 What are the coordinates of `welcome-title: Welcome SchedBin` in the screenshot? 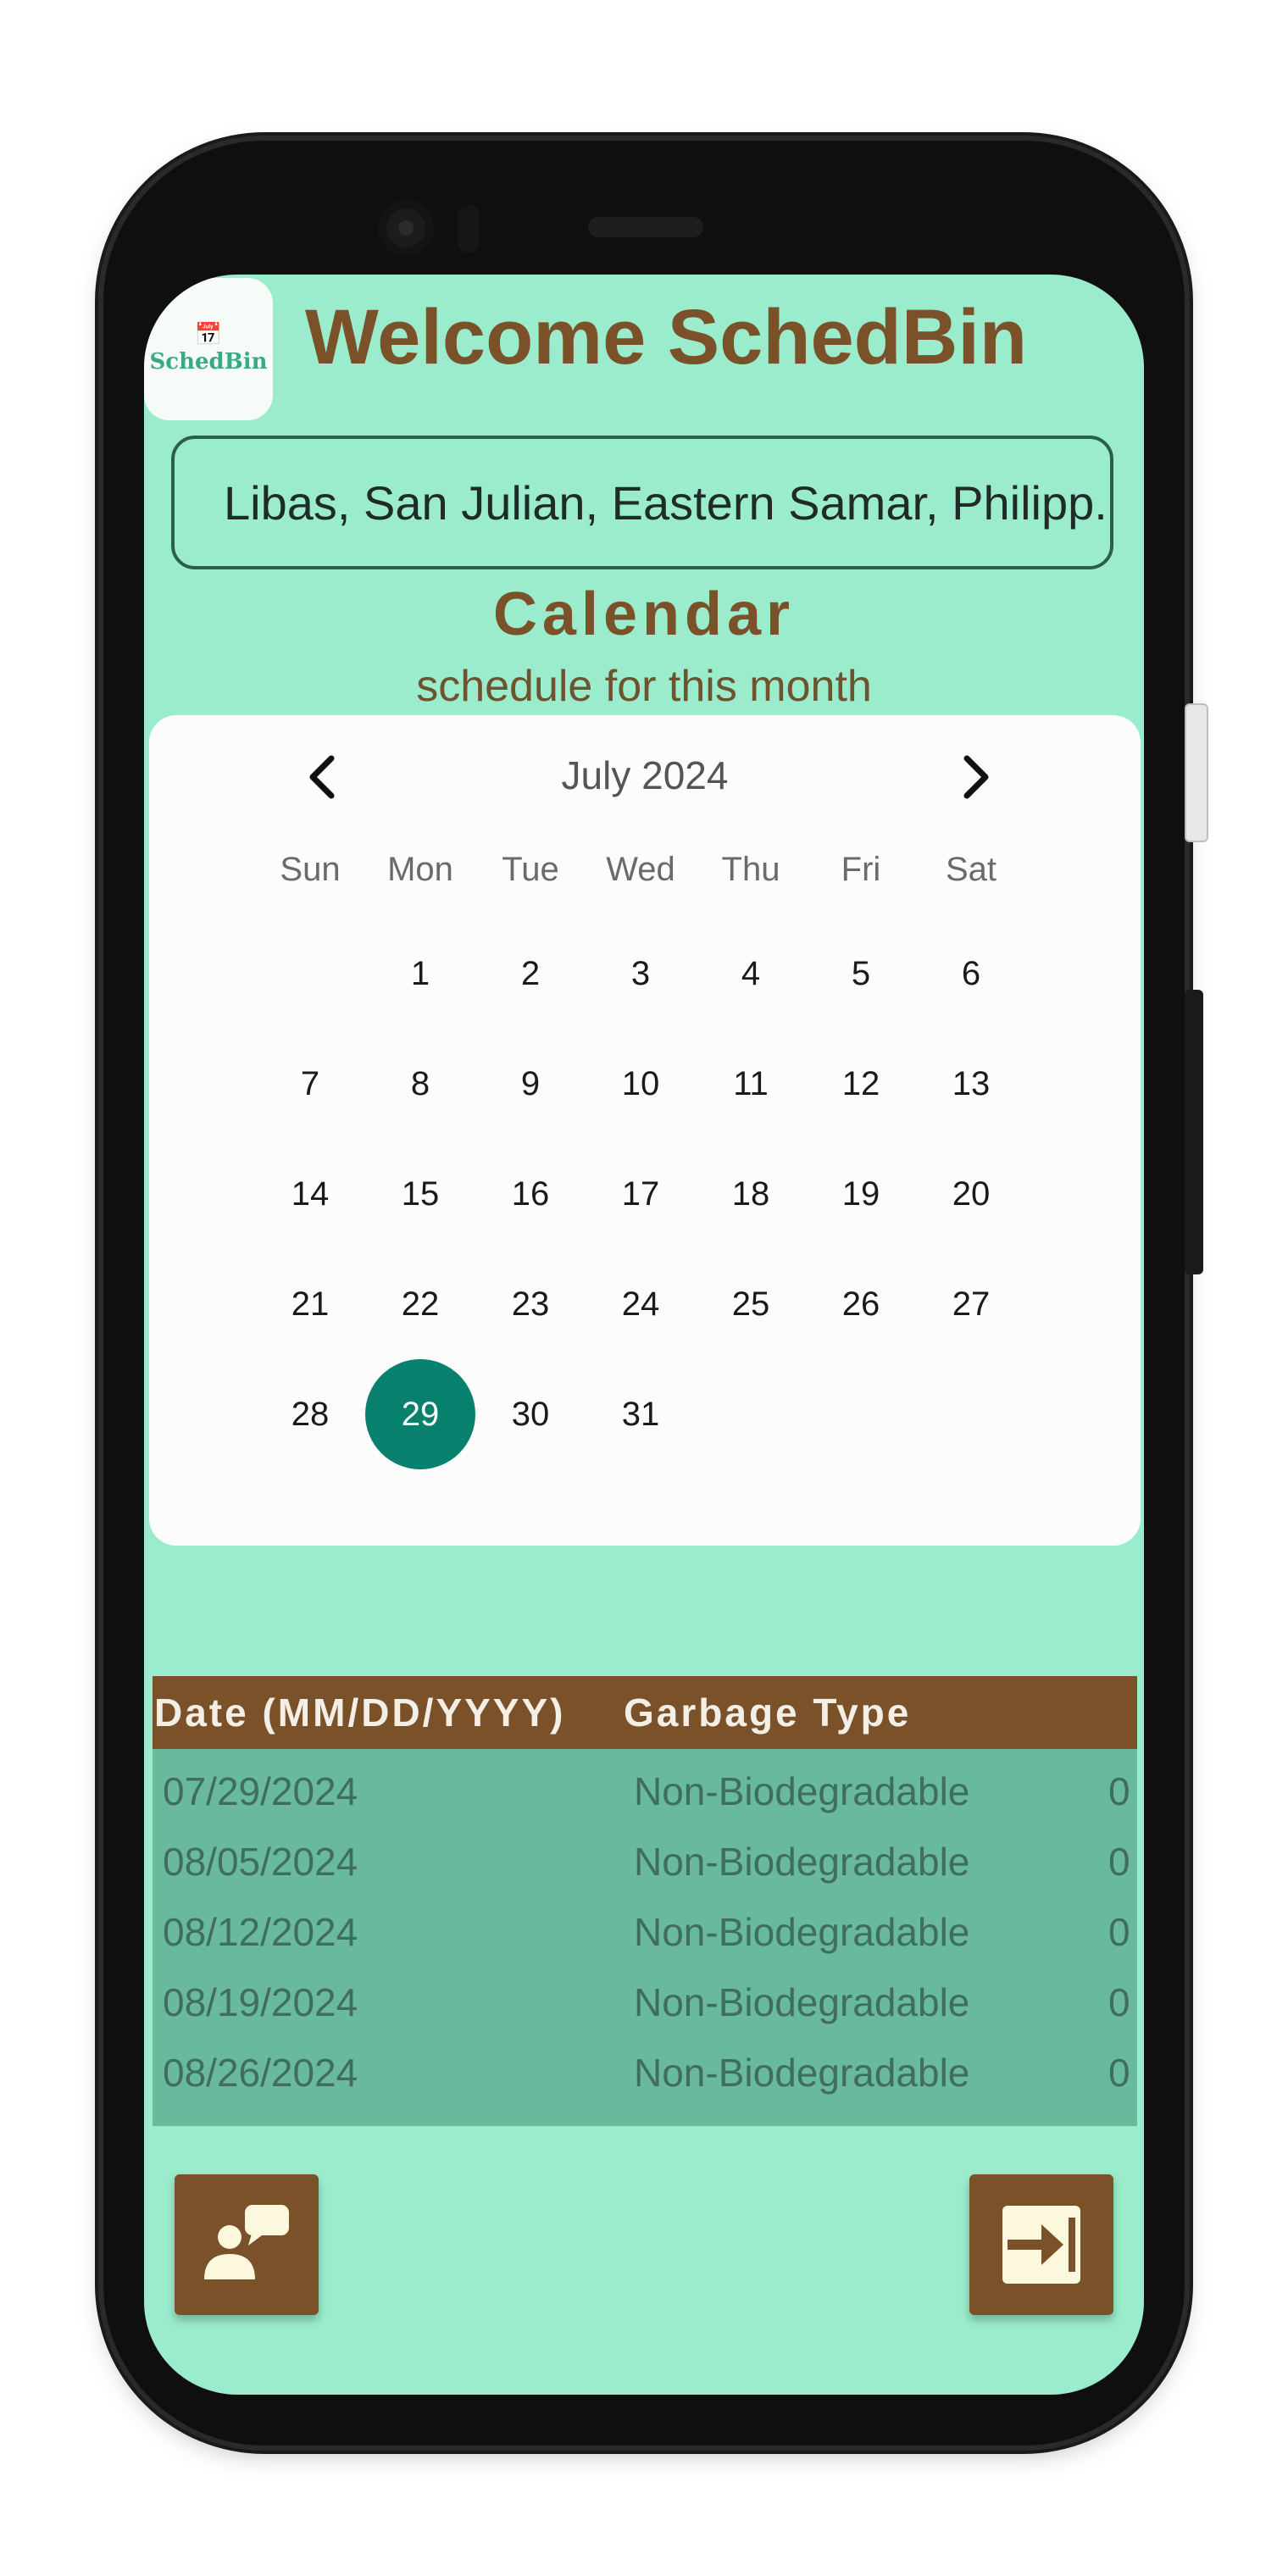 It's located at (666, 337).